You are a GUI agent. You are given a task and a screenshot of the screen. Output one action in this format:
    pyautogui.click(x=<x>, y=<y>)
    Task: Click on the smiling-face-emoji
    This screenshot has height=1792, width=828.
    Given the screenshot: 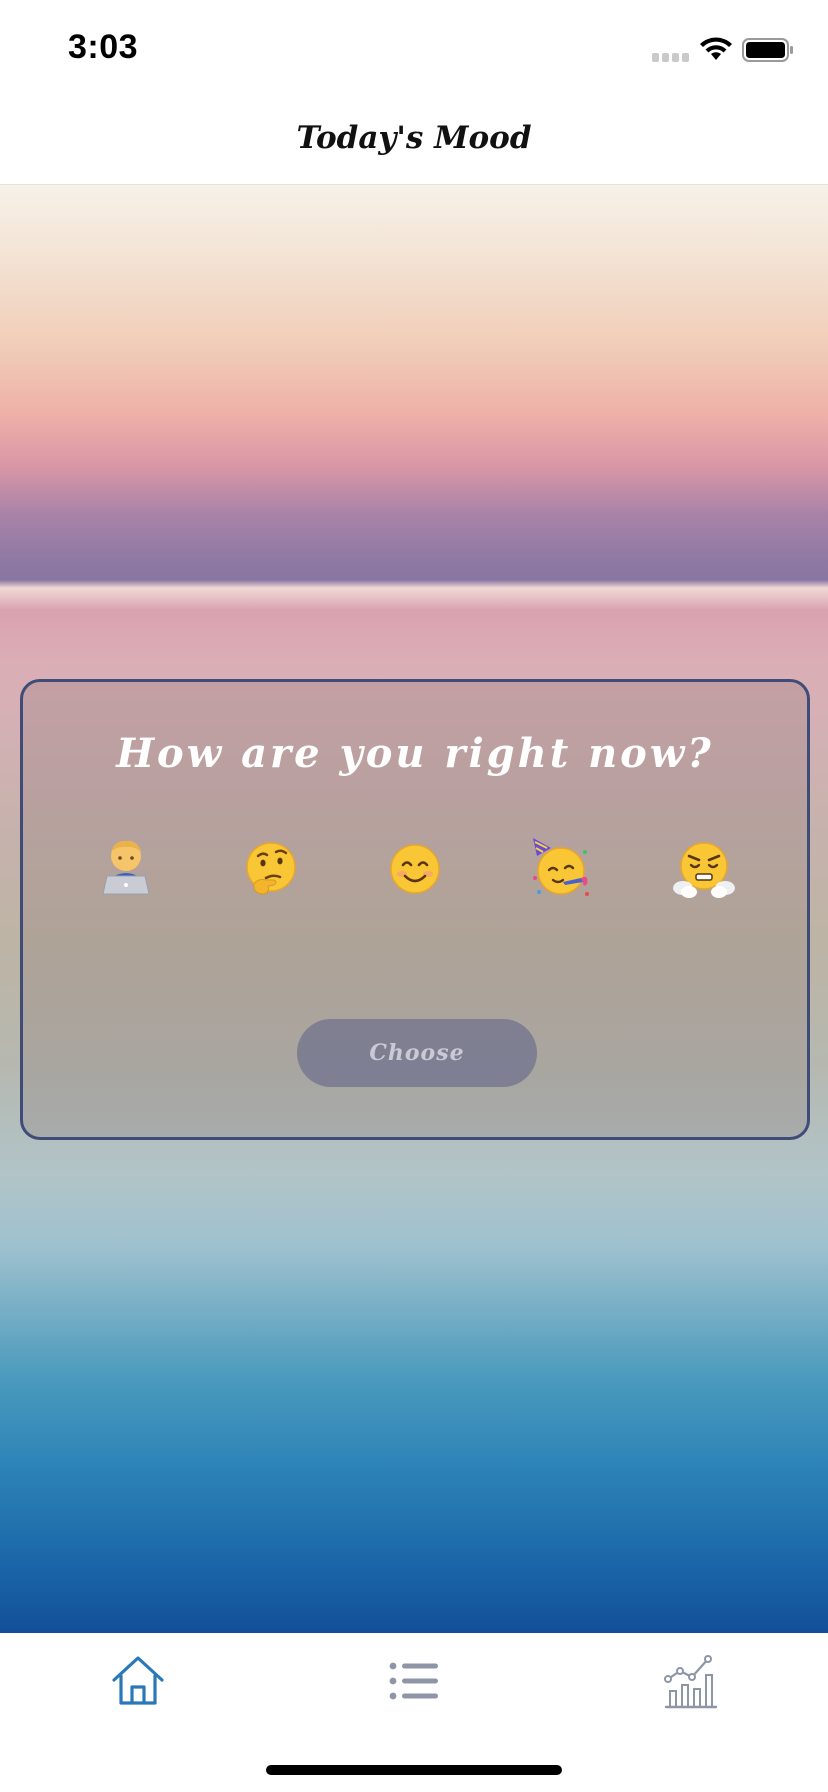 What is the action you would take?
    pyautogui.click(x=415, y=869)
    